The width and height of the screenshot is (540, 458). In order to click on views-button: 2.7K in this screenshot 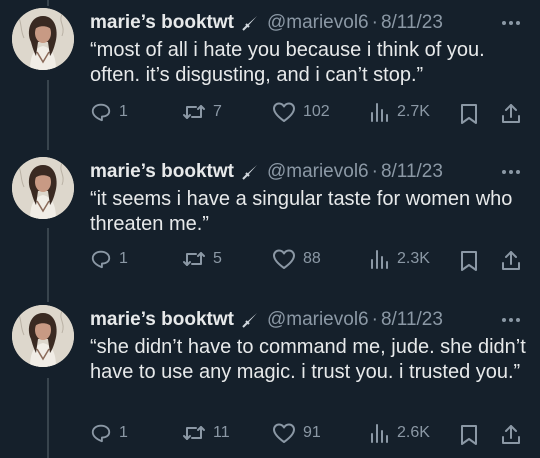, I will do `click(399, 112)`.